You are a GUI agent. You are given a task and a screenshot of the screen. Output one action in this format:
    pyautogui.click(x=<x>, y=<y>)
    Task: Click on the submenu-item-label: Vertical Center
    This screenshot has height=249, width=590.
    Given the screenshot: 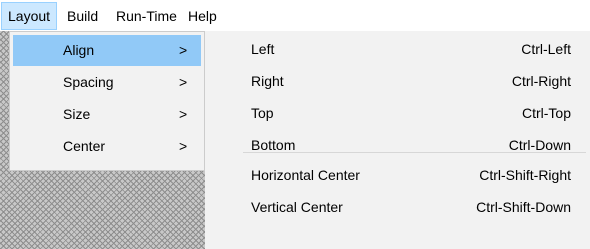 What is the action you would take?
    pyautogui.click(x=297, y=207)
    